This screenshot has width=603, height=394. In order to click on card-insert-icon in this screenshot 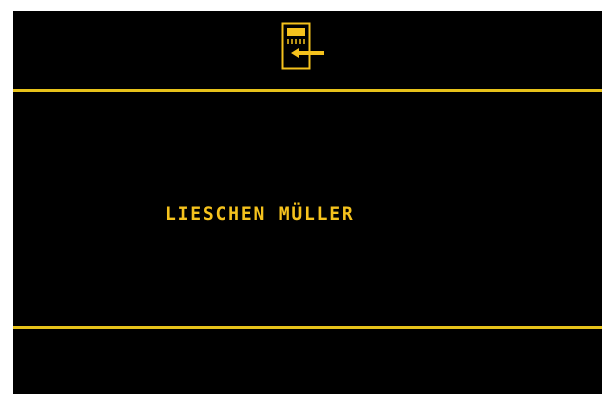, I will do `click(305, 48)`.